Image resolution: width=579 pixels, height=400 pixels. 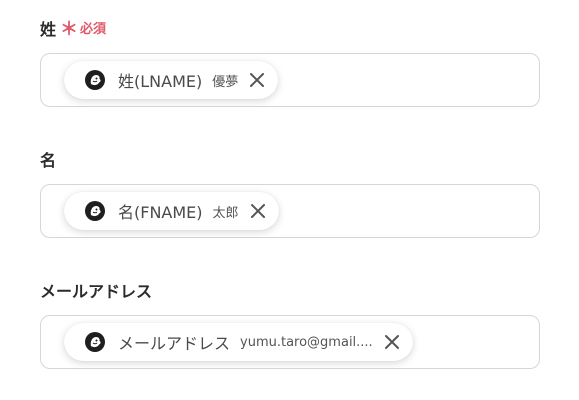 What do you see at coordinates (290, 292) in the screenshot?
I see `field-label: メールアドレス` at bounding box center [290, 292].